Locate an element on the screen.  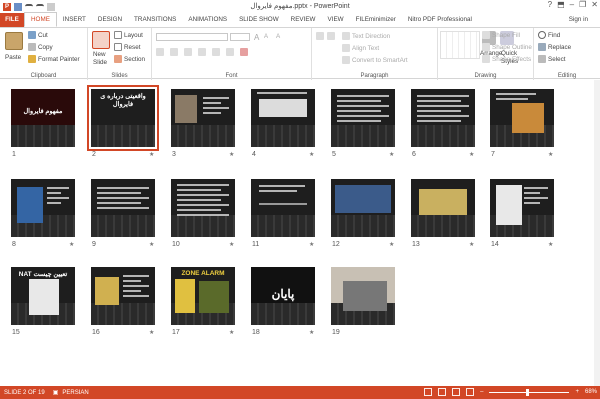
reset-button: Reset is located at coordinates (127, 47).